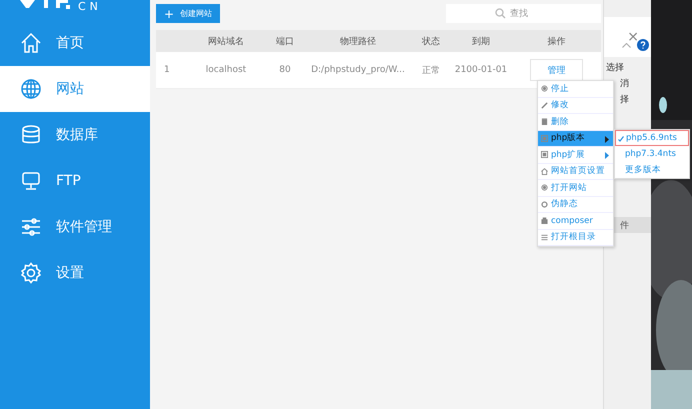 The height and width of the screenshot is (409, 692). I want to click on table-cell: 1, so click(167, 70).